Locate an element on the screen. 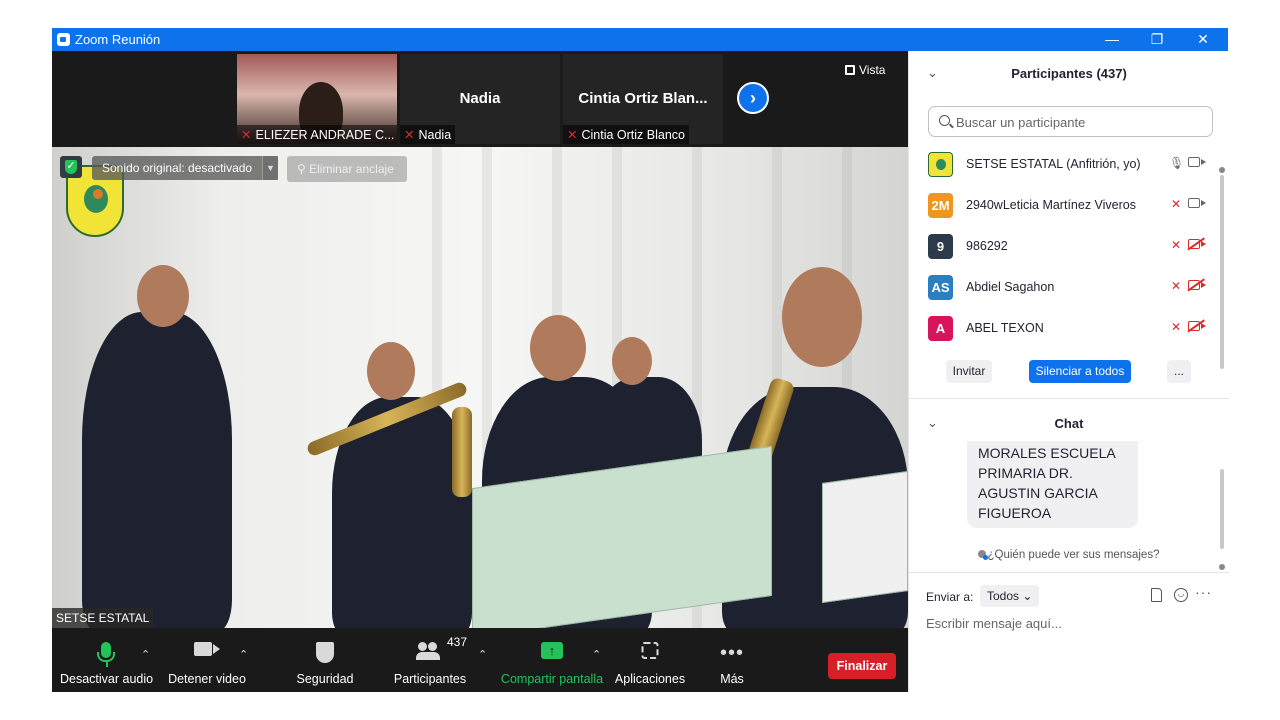 The width and height of the screenshot is (1280, 720). more-label: Más is located at coordinates (732, 679).